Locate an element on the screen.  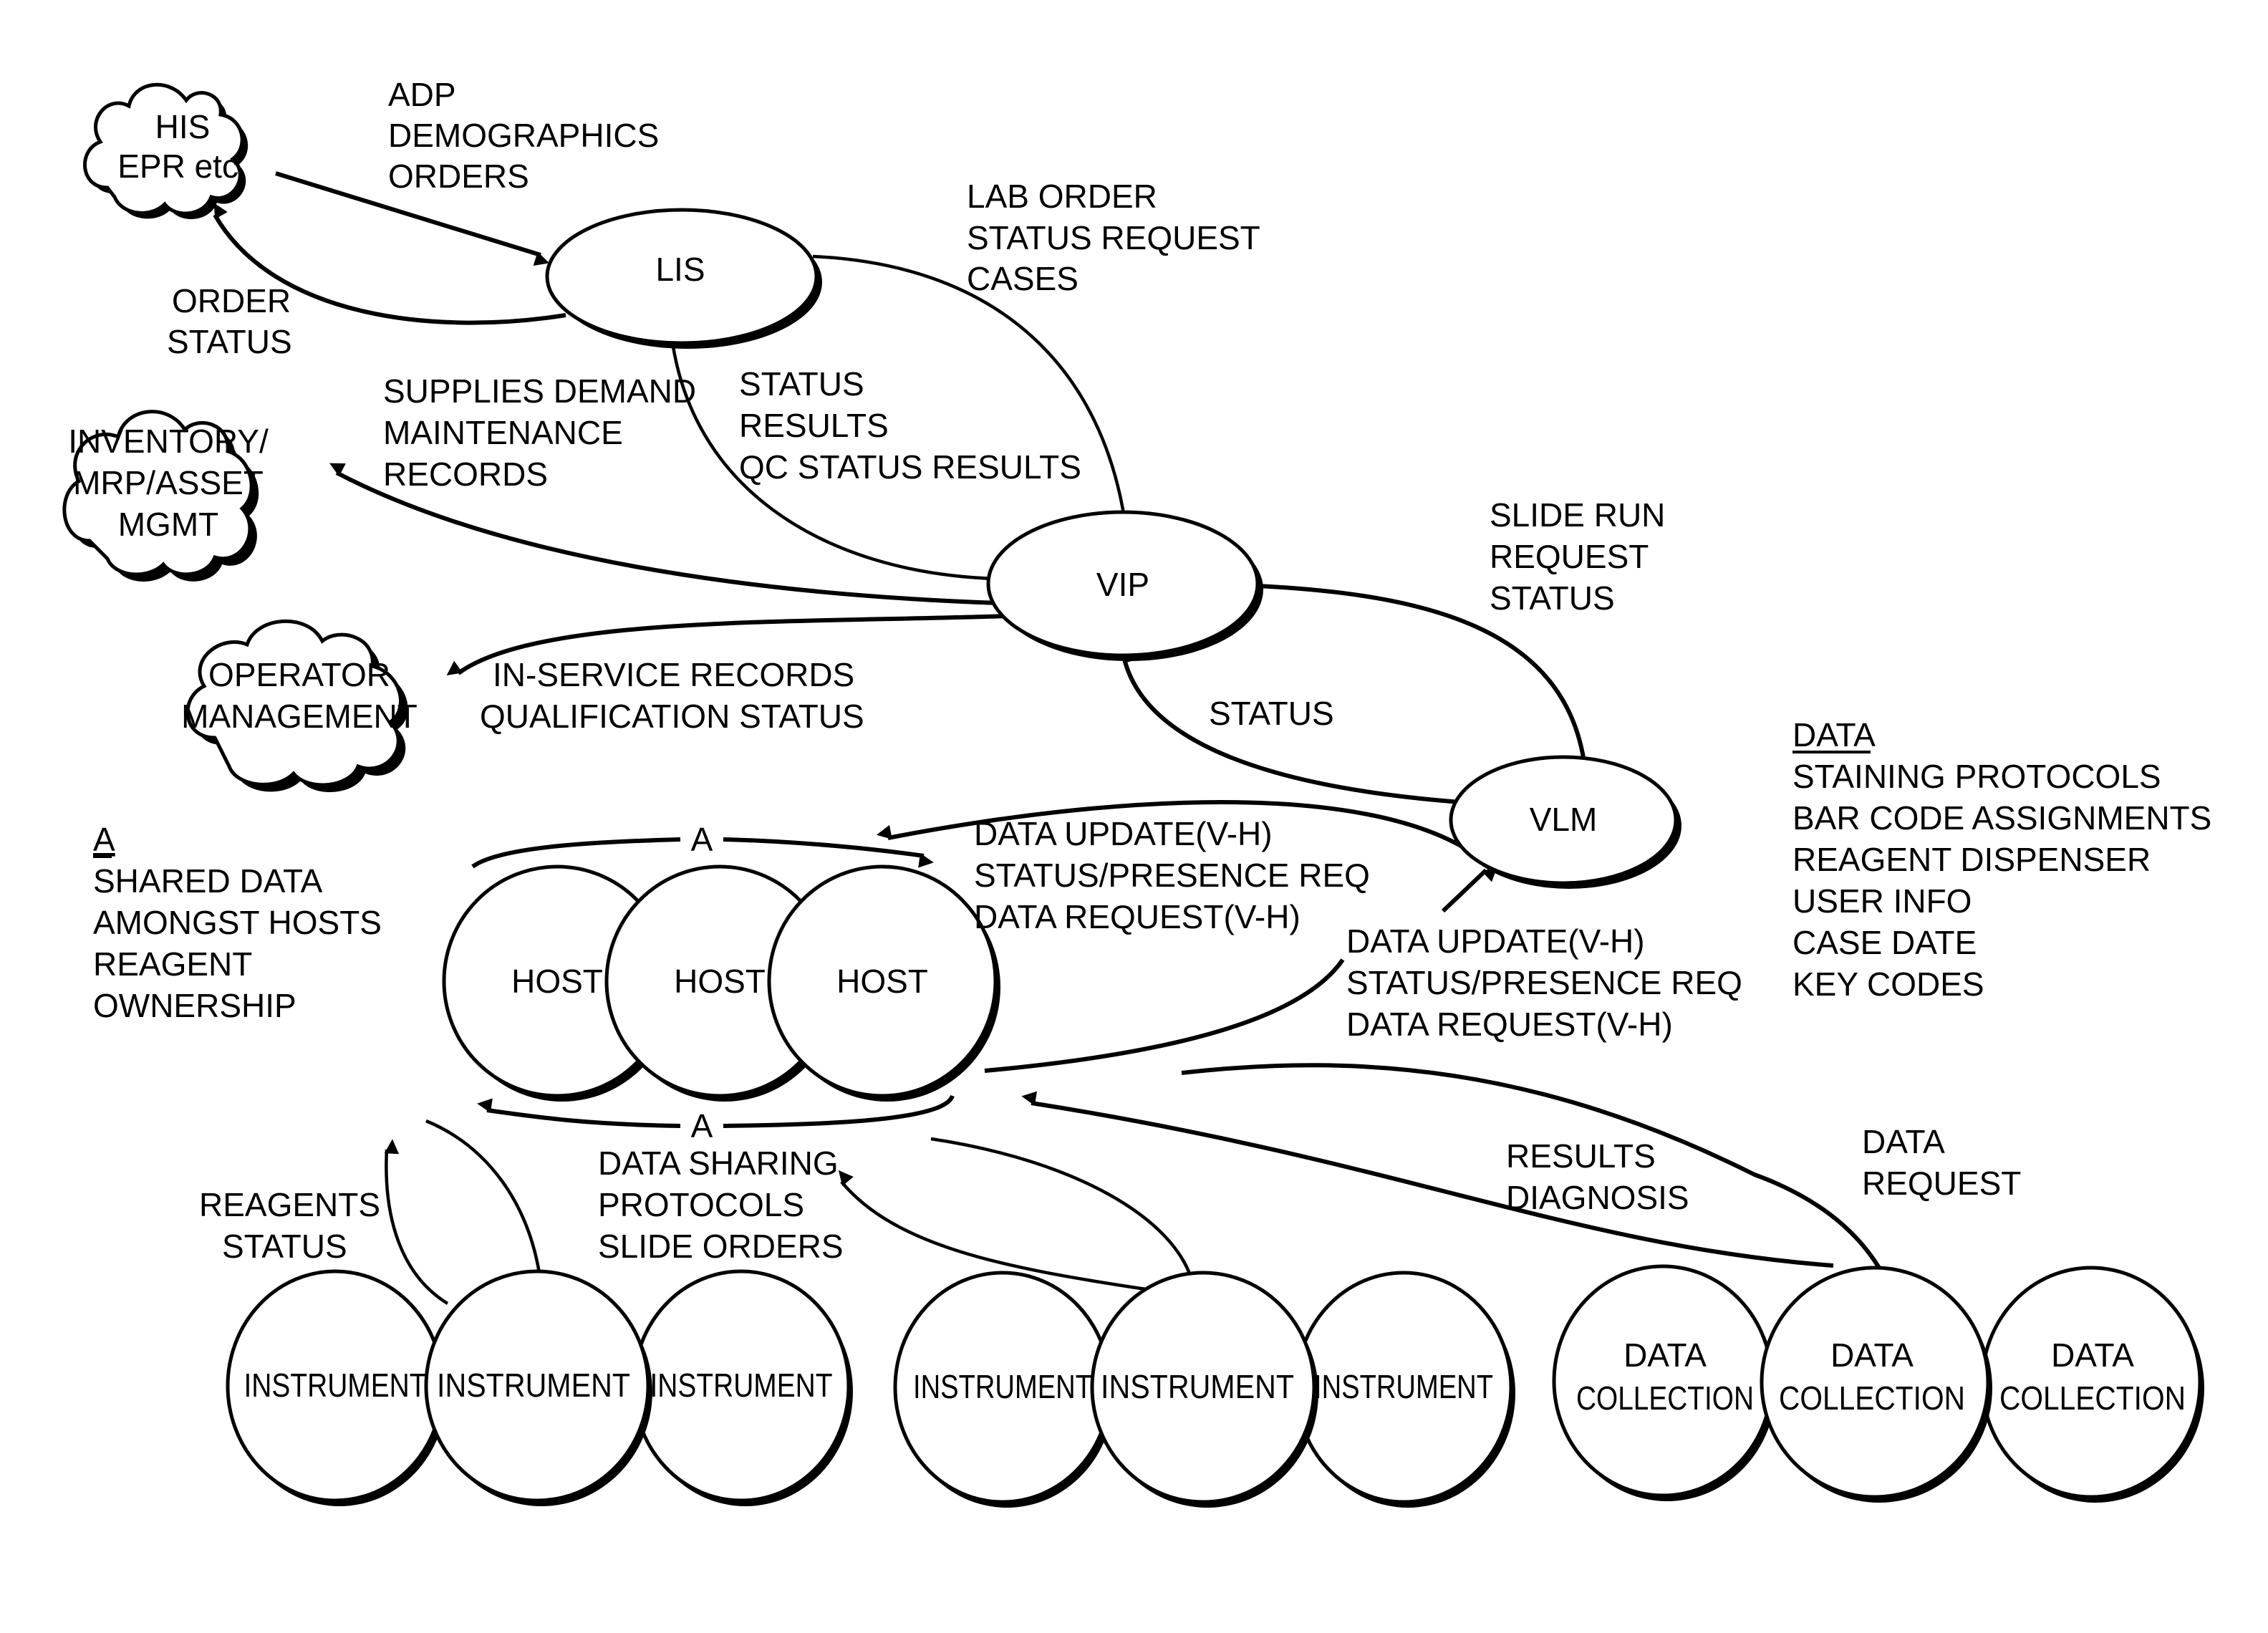
vip-label: VIP is located at coordinates (1122, 584).